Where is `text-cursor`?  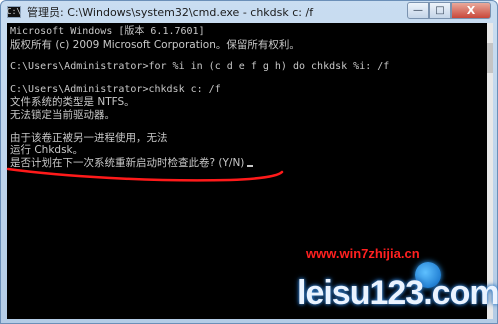
text-cursor is located at coordinates (250, 166).